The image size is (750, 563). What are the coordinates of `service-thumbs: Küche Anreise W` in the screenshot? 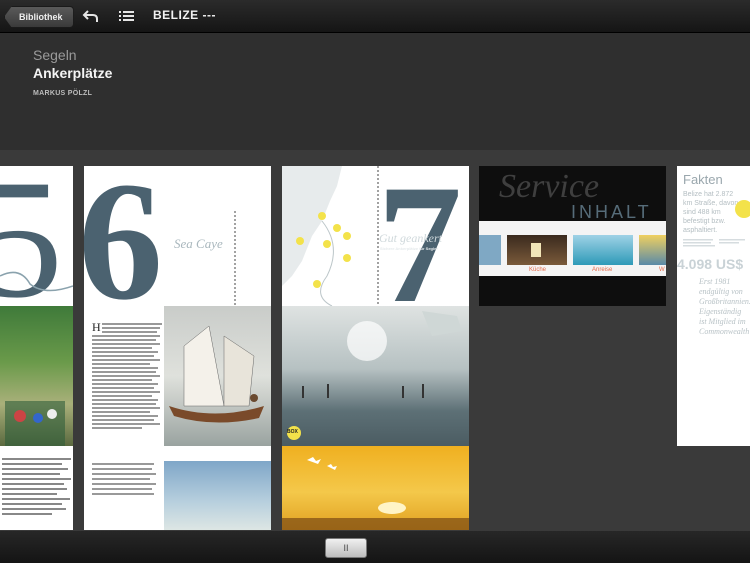 It's located at (572, 248).